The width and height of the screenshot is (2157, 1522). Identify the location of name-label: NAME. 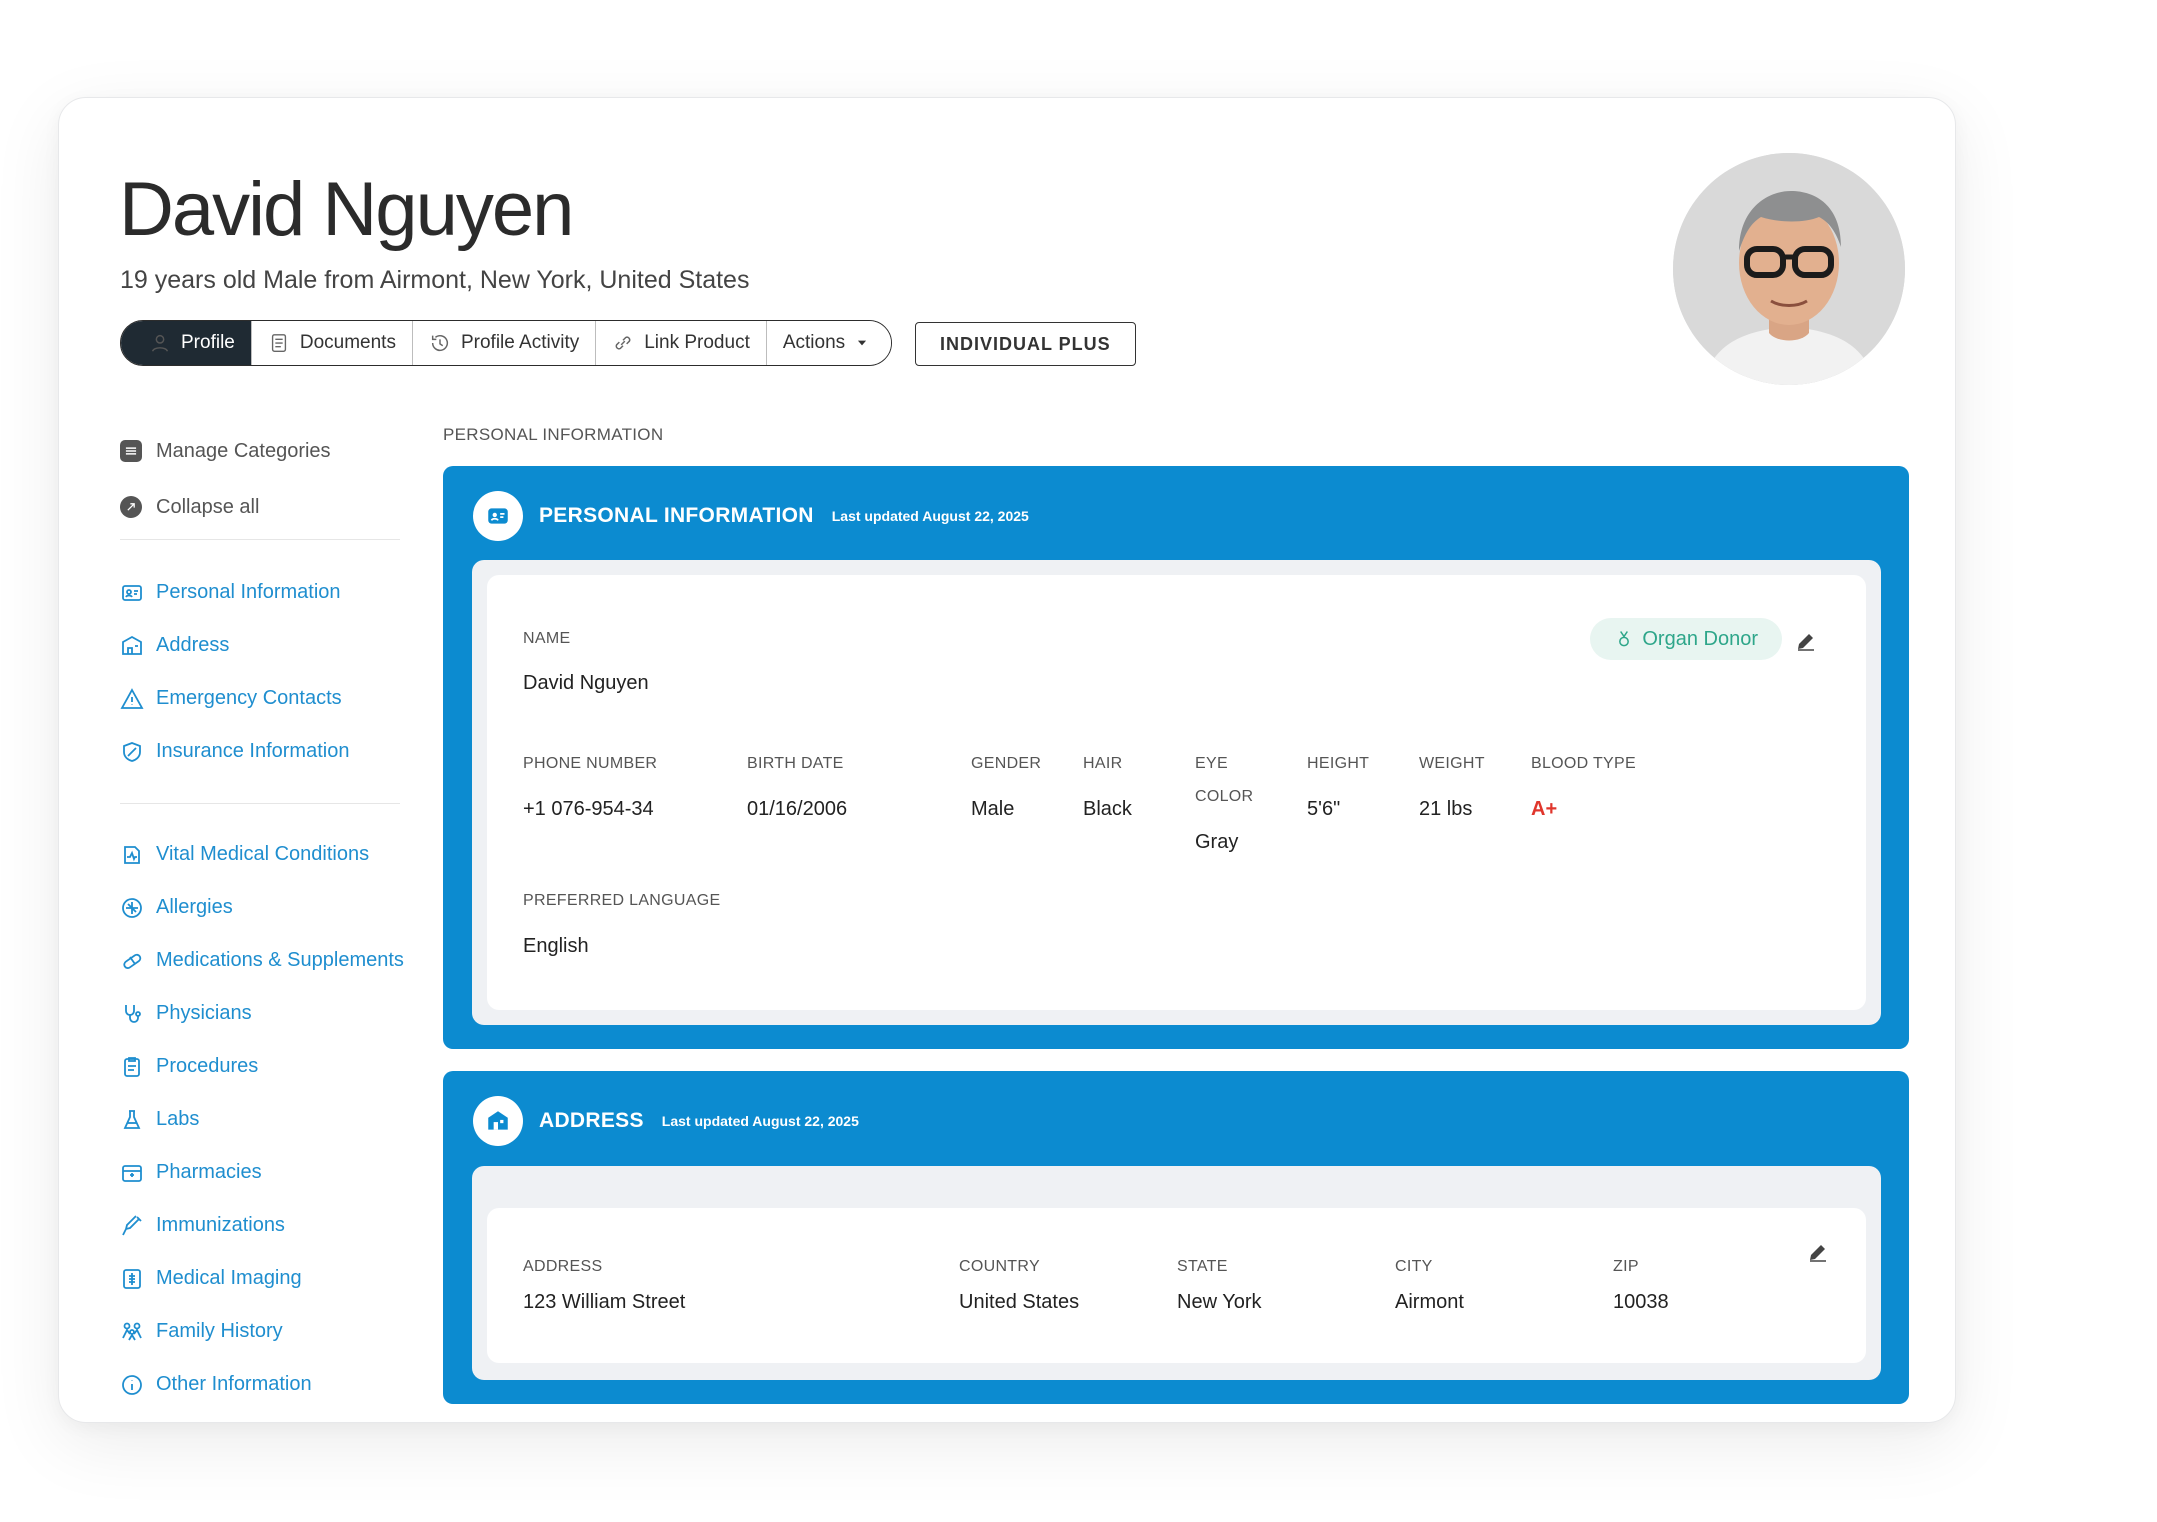
(547, 638).